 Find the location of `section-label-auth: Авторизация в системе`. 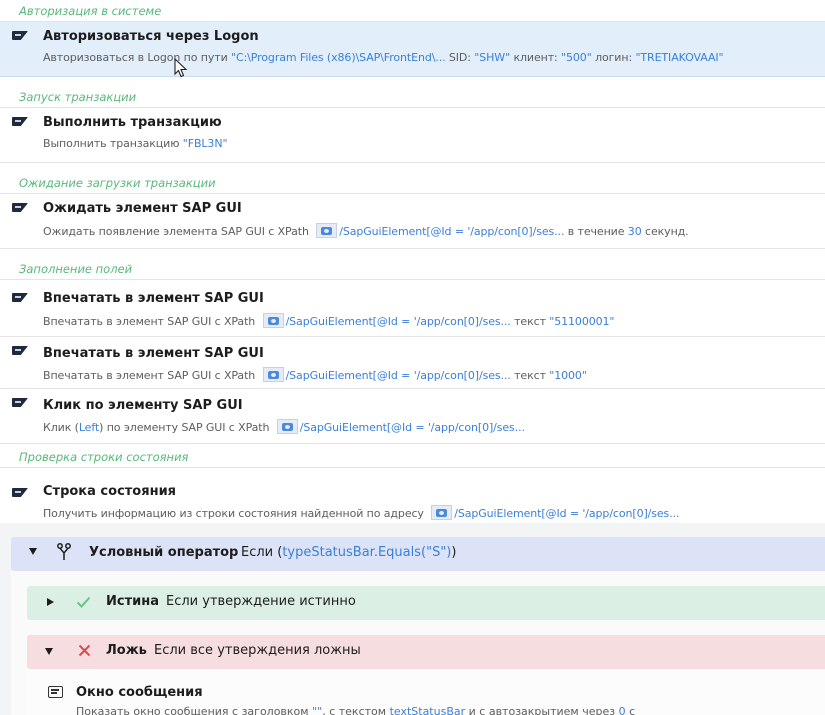

section-label-auth: Авторизация в системе is located at coordinates (412, 11).